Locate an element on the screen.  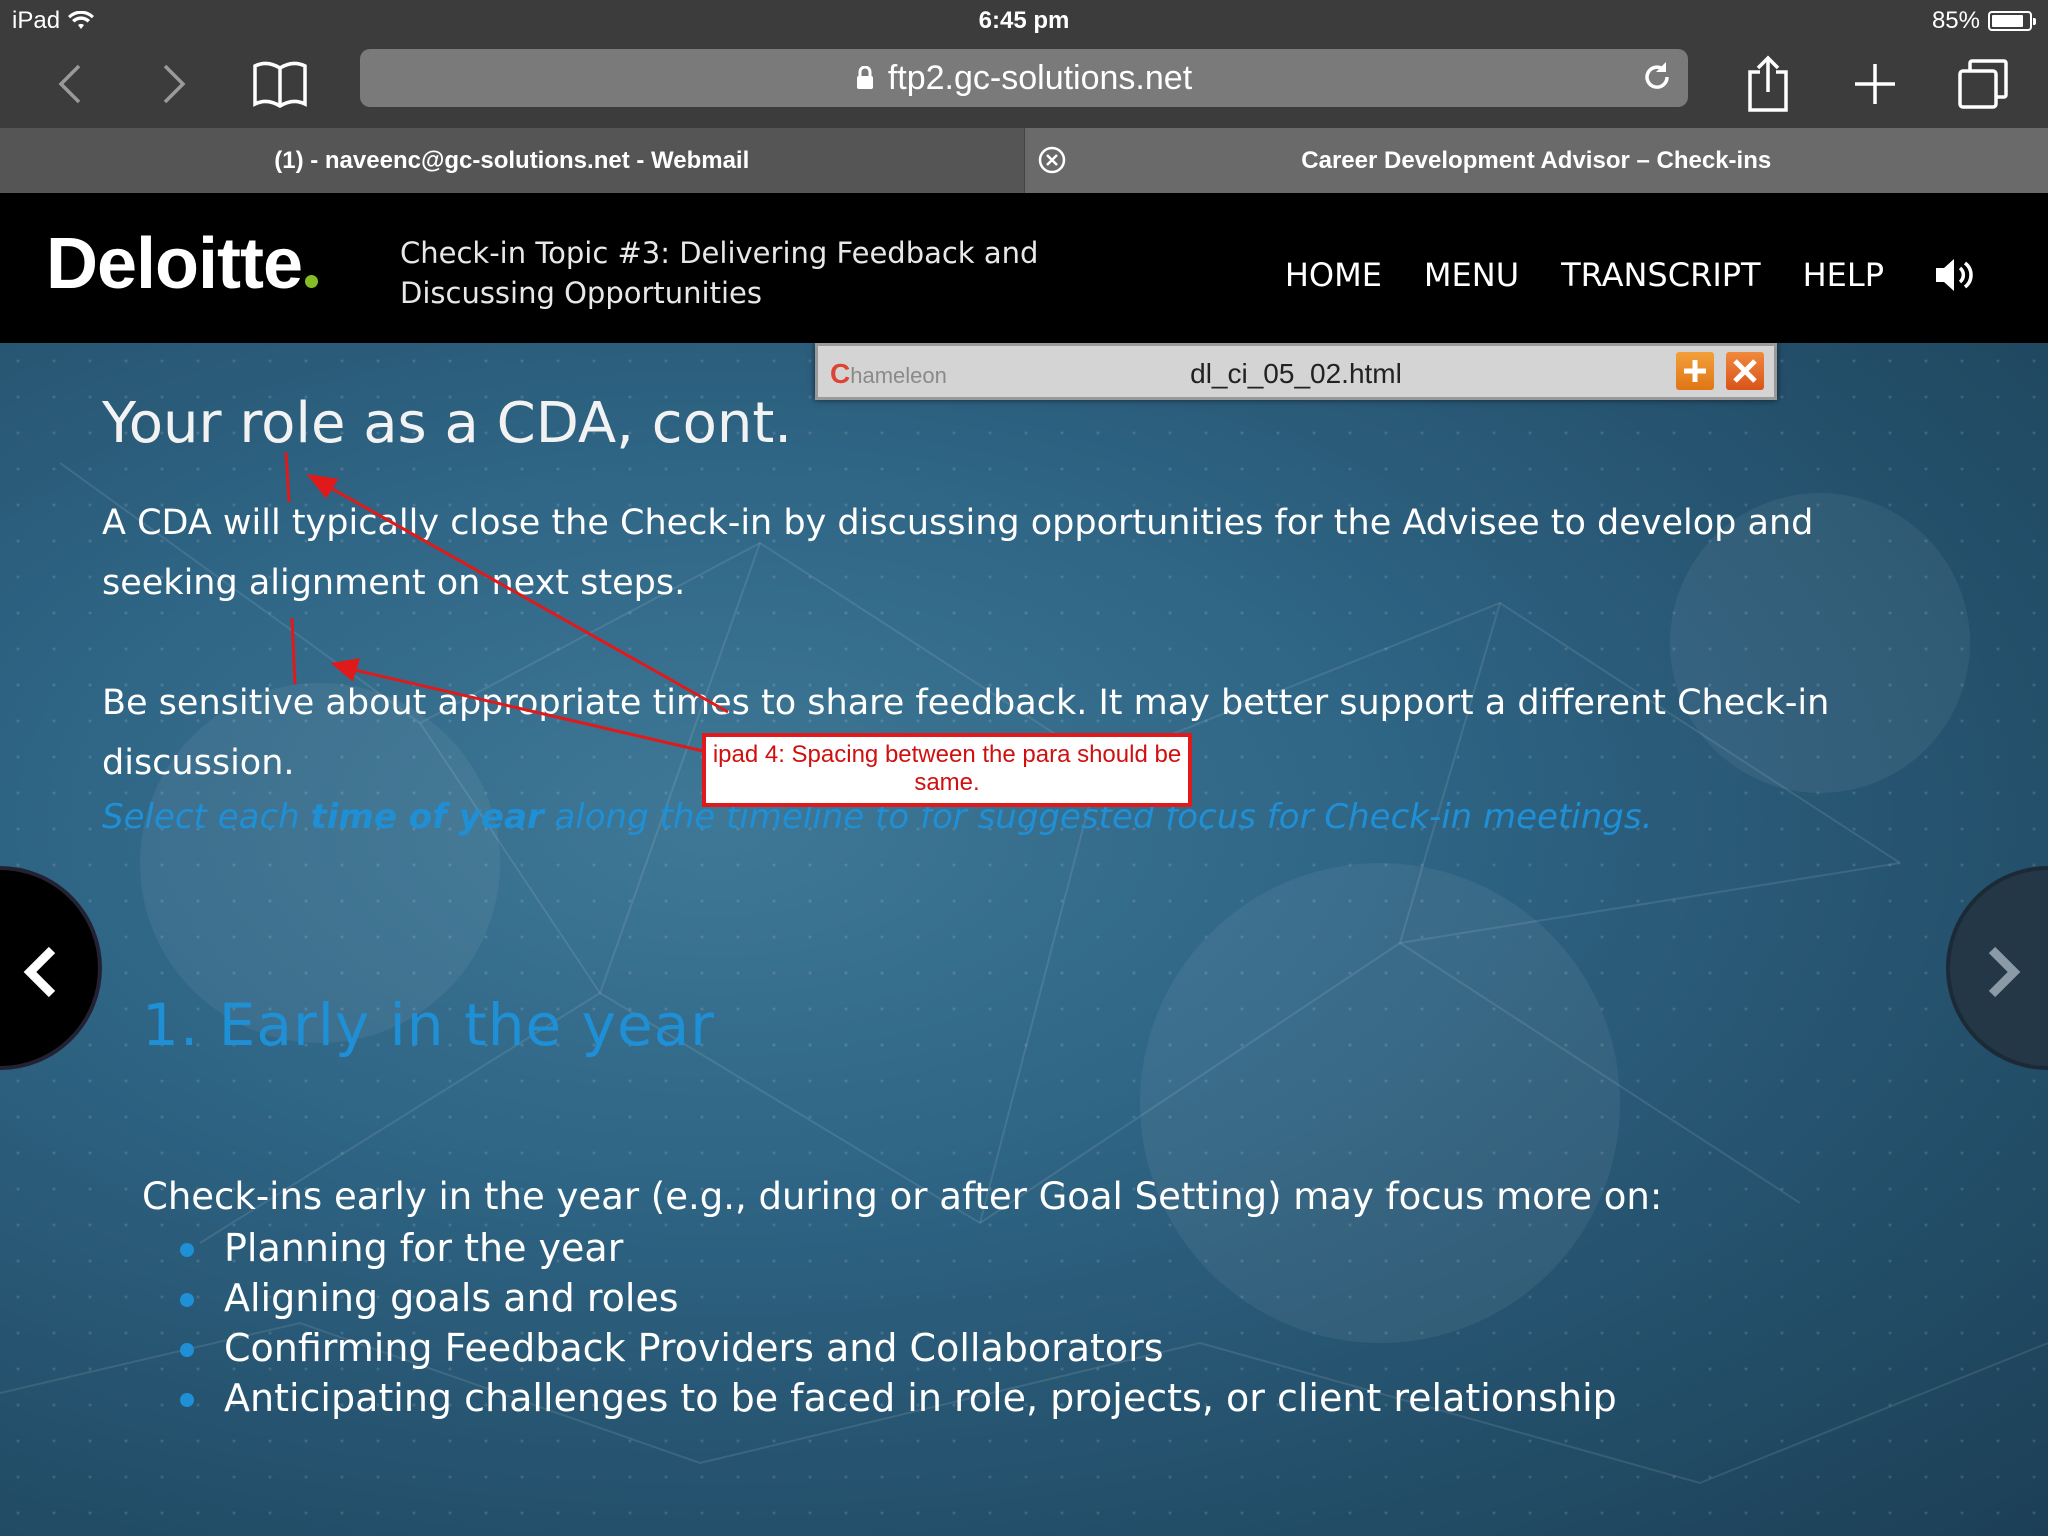
clock: 6:45 pm is located at coordinates (1024, 20).